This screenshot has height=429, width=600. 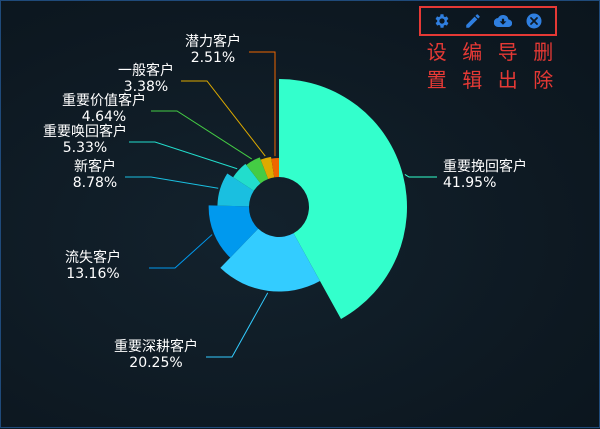 What do you see at coordinates (485, 166) in the screenshot?
I see `slice-label-0: 重要挽回客户` at bounding box center [485, 166].